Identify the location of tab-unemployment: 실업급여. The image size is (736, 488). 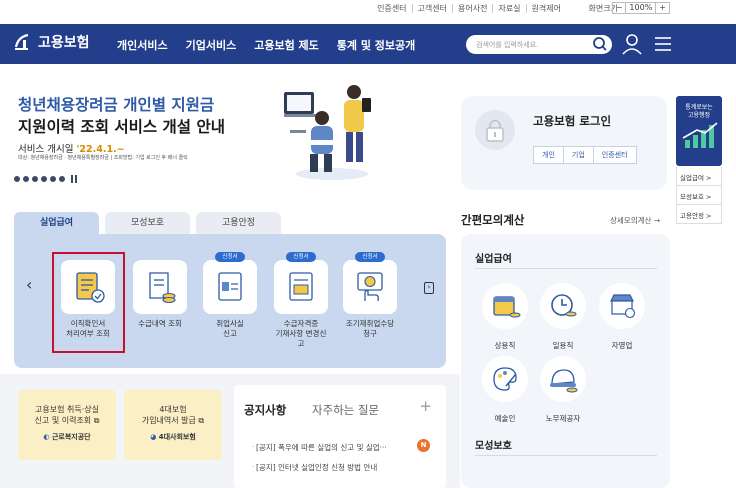
(56, 223).